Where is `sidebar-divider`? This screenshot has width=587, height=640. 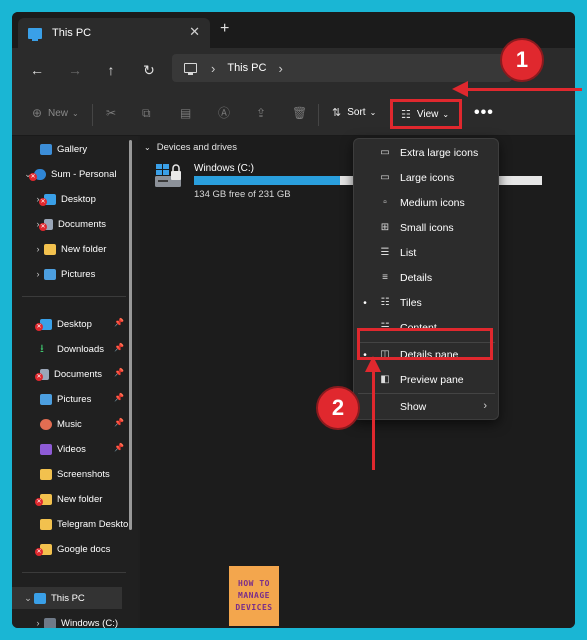
sidebar-divider is located at coordinates (74, 296).